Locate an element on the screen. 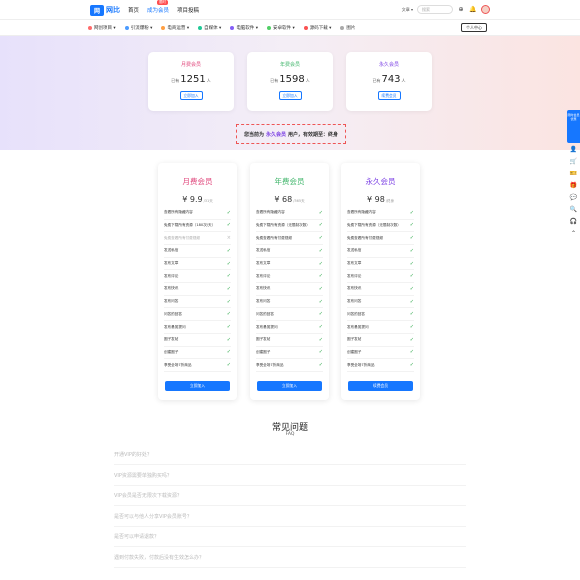 The width and height of the screenshot is (580, 580). category-item: 引流爆粉 ▾ is located at coordinates (138, 28).